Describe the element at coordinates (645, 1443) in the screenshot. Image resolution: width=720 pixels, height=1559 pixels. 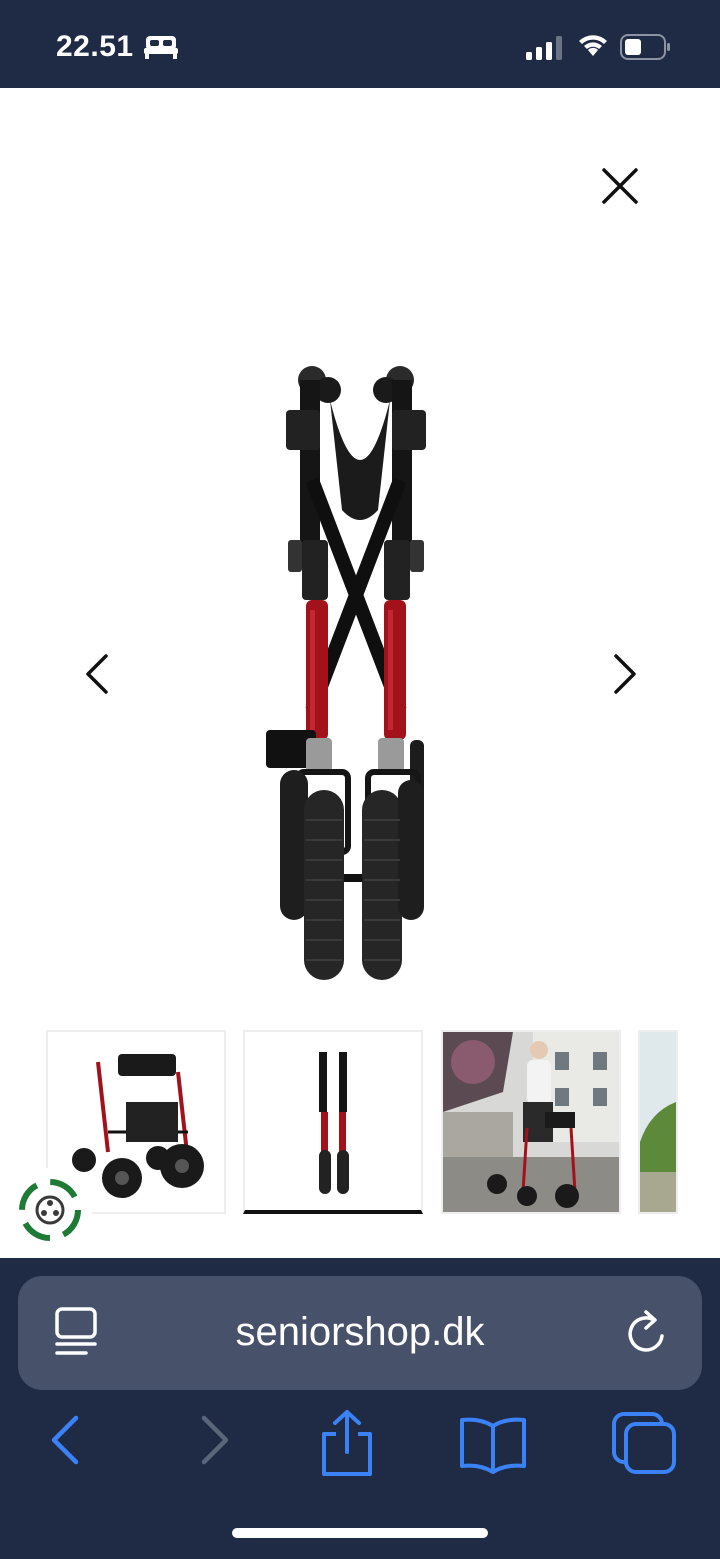
I see `tabs-icon` at that location.